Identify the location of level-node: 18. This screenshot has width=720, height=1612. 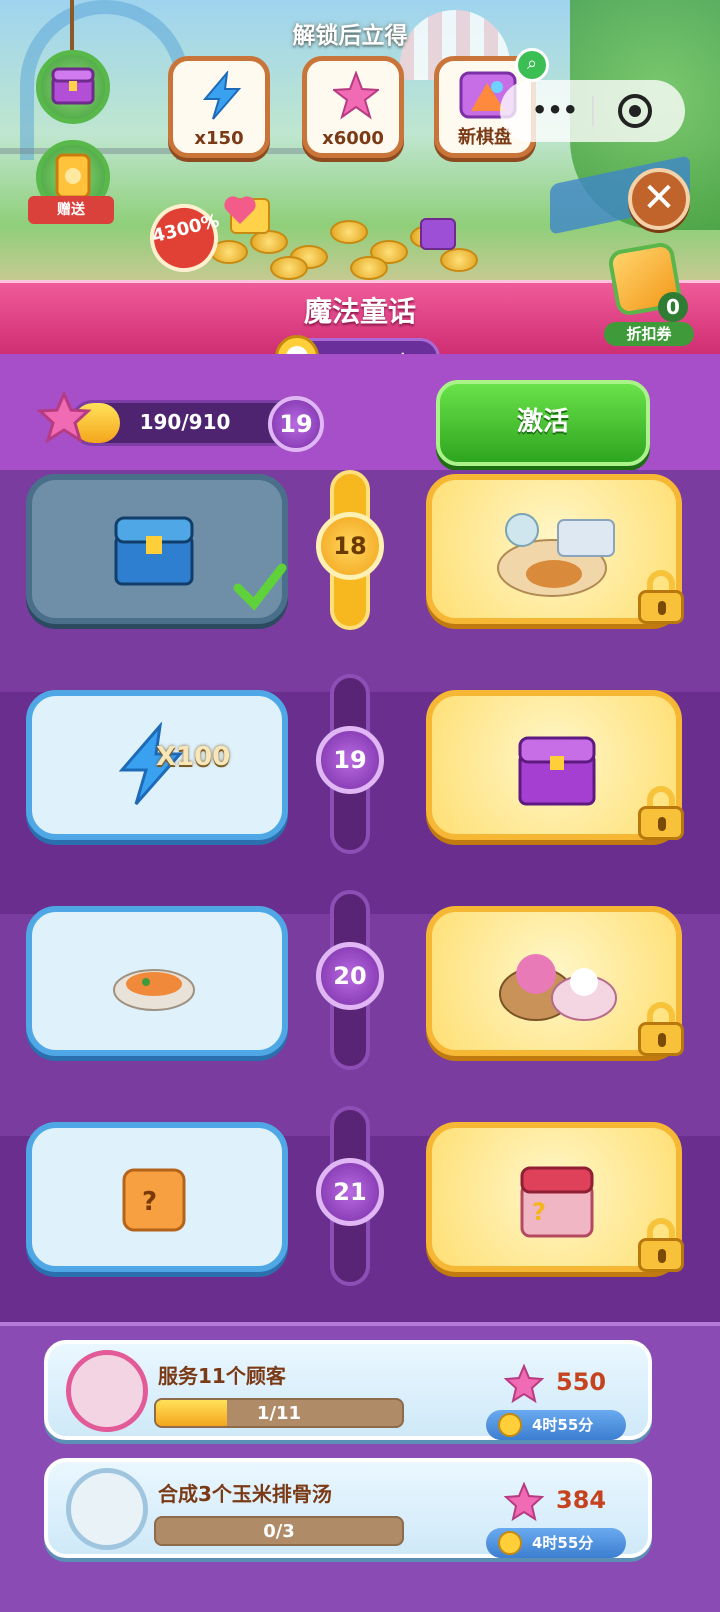
(350, 546).